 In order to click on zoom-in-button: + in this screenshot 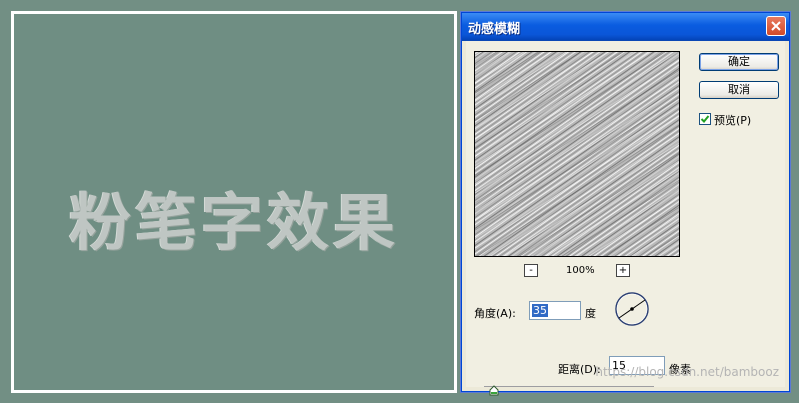, I will do `click(623, 270)`.